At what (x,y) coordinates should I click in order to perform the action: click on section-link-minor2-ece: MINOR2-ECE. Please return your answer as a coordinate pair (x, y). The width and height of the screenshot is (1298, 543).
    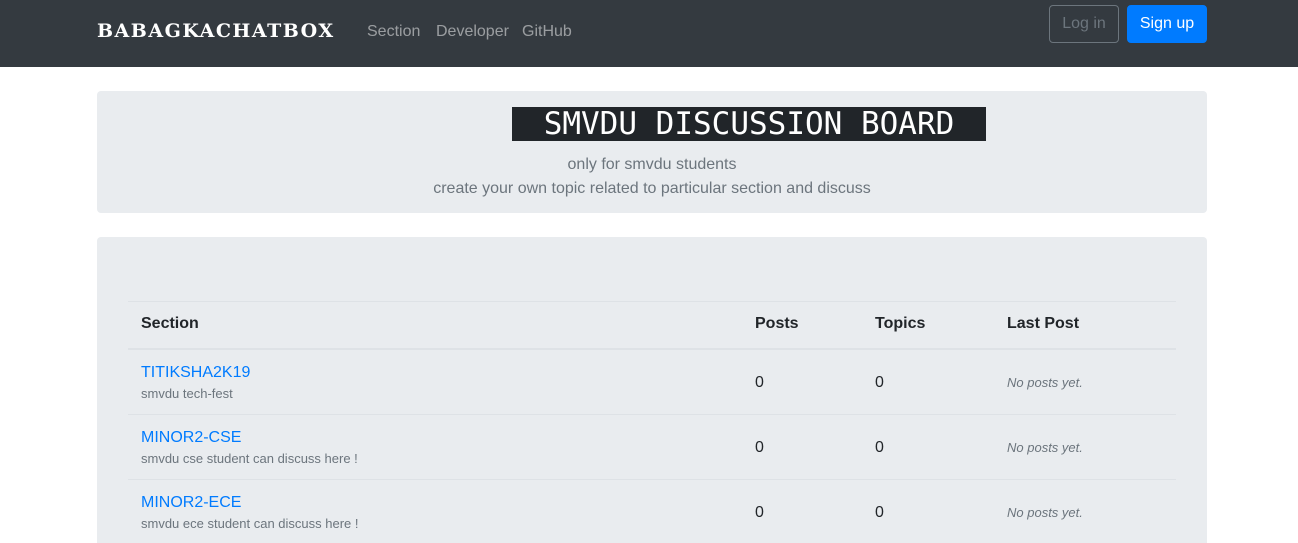
    Looking at the image, I should click on (191, 503).